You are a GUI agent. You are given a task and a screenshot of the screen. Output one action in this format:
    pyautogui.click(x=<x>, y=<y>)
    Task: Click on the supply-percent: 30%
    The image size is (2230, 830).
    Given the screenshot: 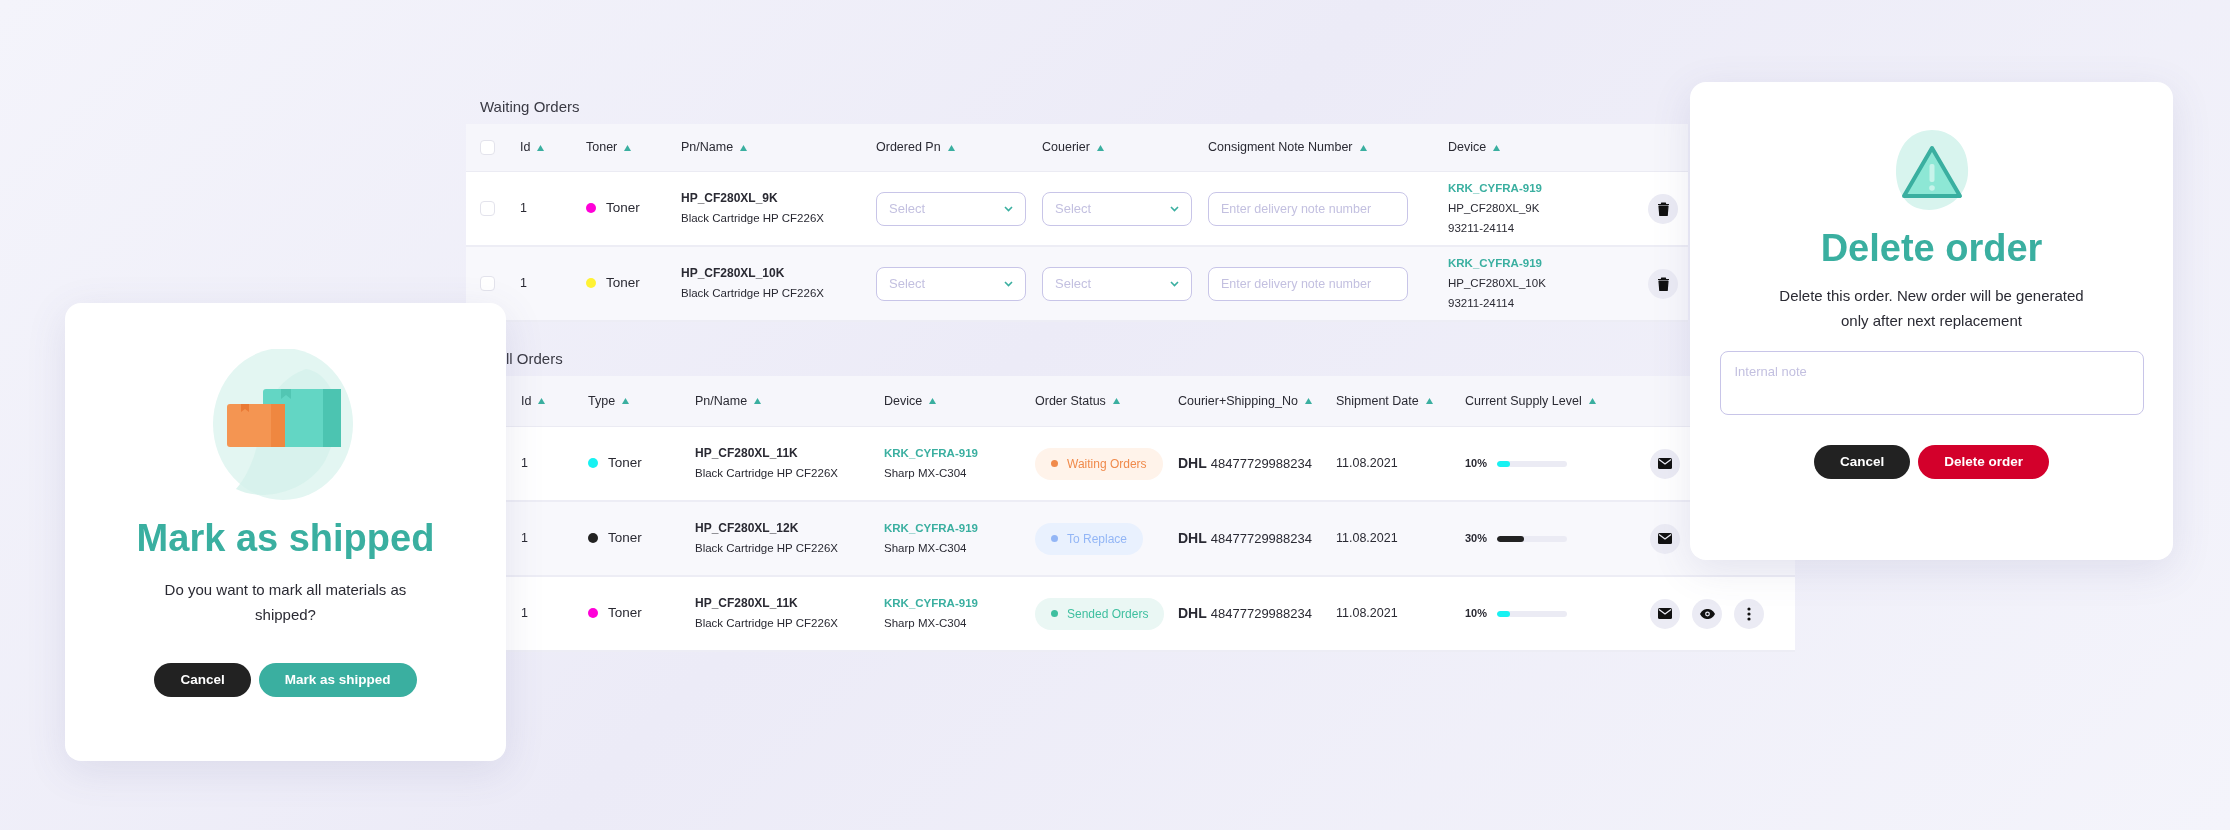 What is the action you would take?
    pyautogui.click(x=1476, y=539)
    